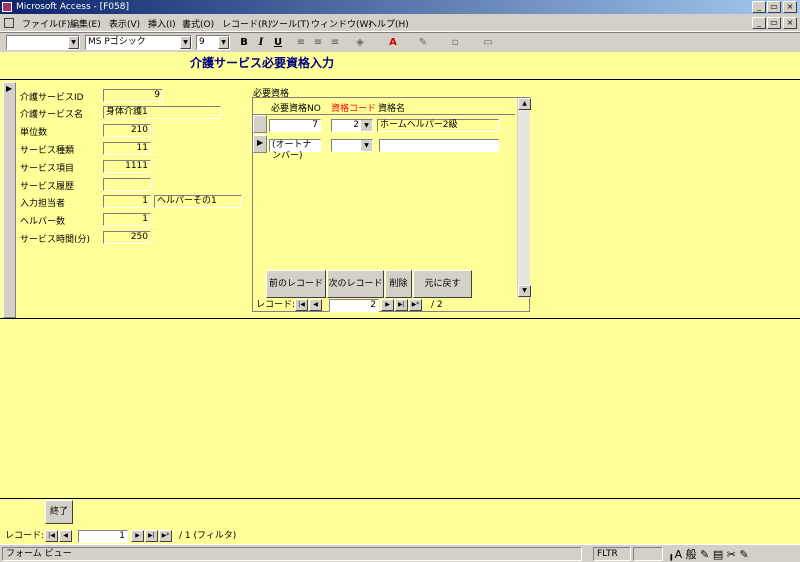 The height and width of the screenshot is (562, 800). Describe the element at coordinates (388, 23) in the screenshot. I see `menu-help: ヘルプ(H)` at that location.